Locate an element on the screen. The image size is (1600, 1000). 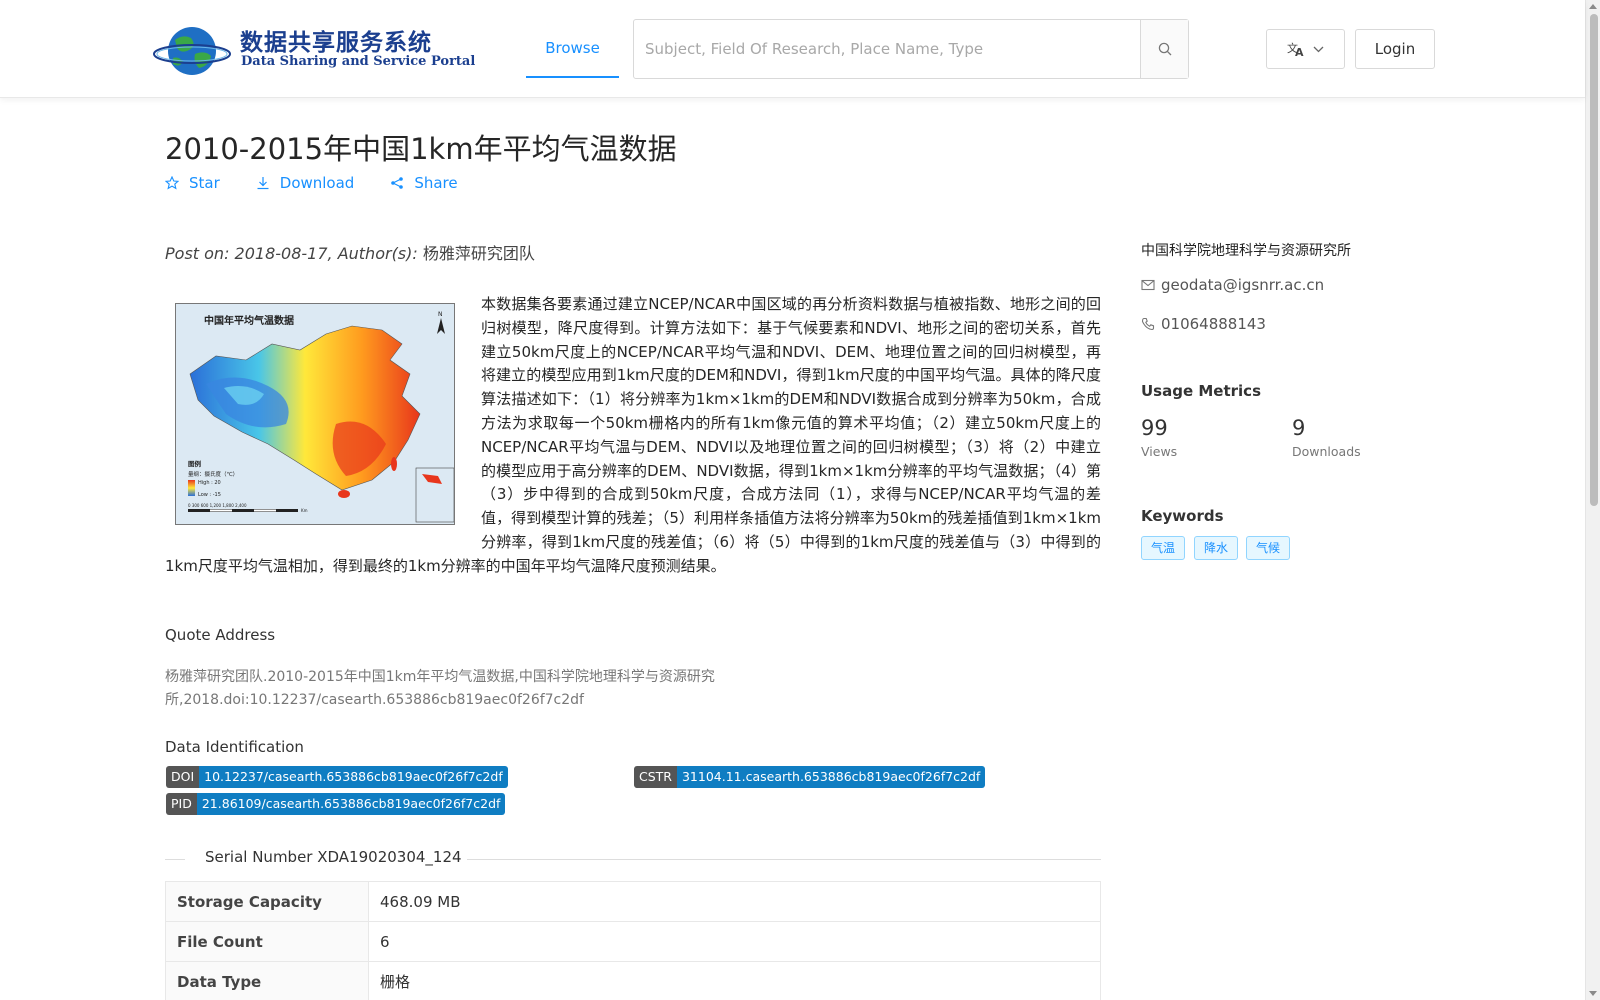
share-button: Share is located at coordinates (424, 183).